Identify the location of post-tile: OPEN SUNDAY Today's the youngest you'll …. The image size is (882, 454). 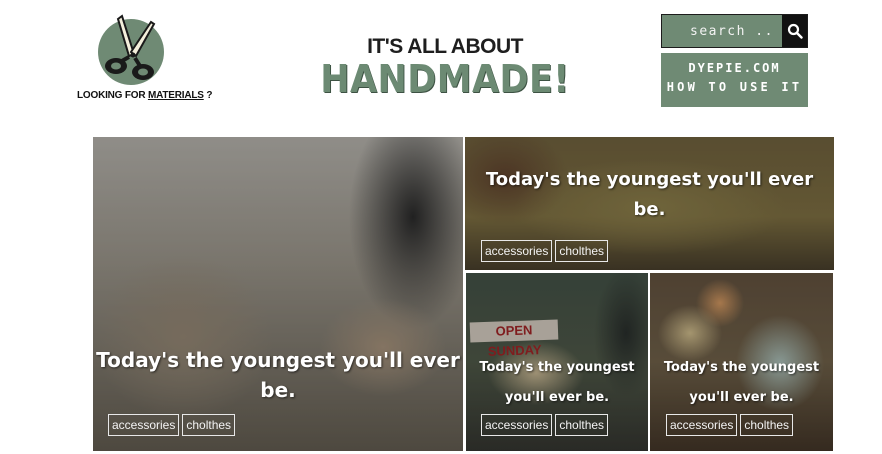
(557, 362).